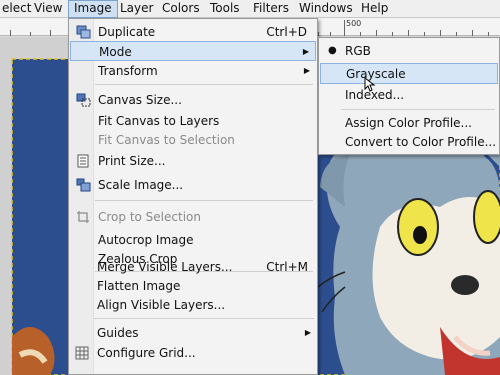 The height and width of the screenshot is (375, 500). Describe the element at coordinates (225, 9) in the screenshot. I see `menu-tools: Tools` at that location.